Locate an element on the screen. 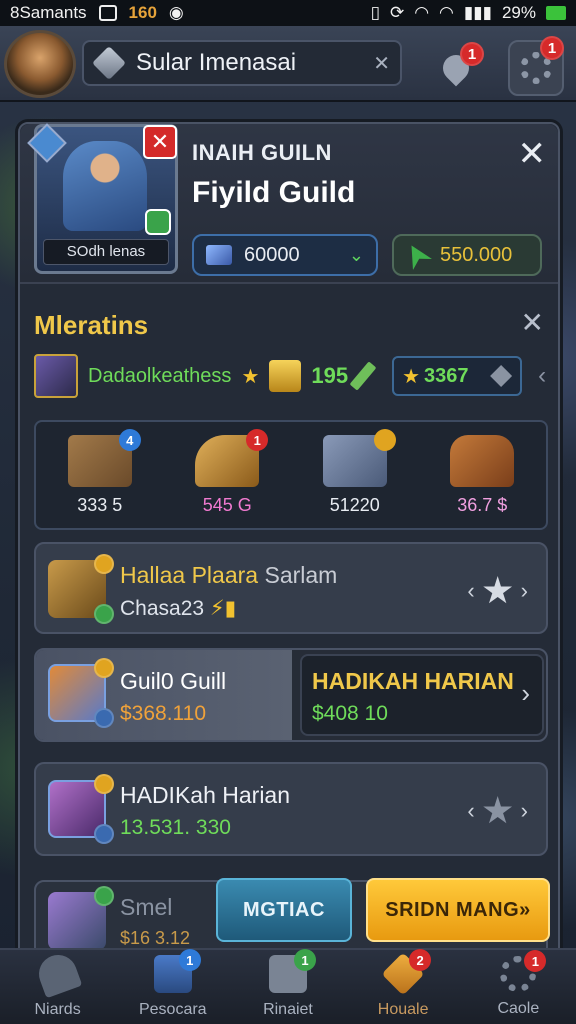  wifi-icon: ◠ is located at coordinates (422, 12).